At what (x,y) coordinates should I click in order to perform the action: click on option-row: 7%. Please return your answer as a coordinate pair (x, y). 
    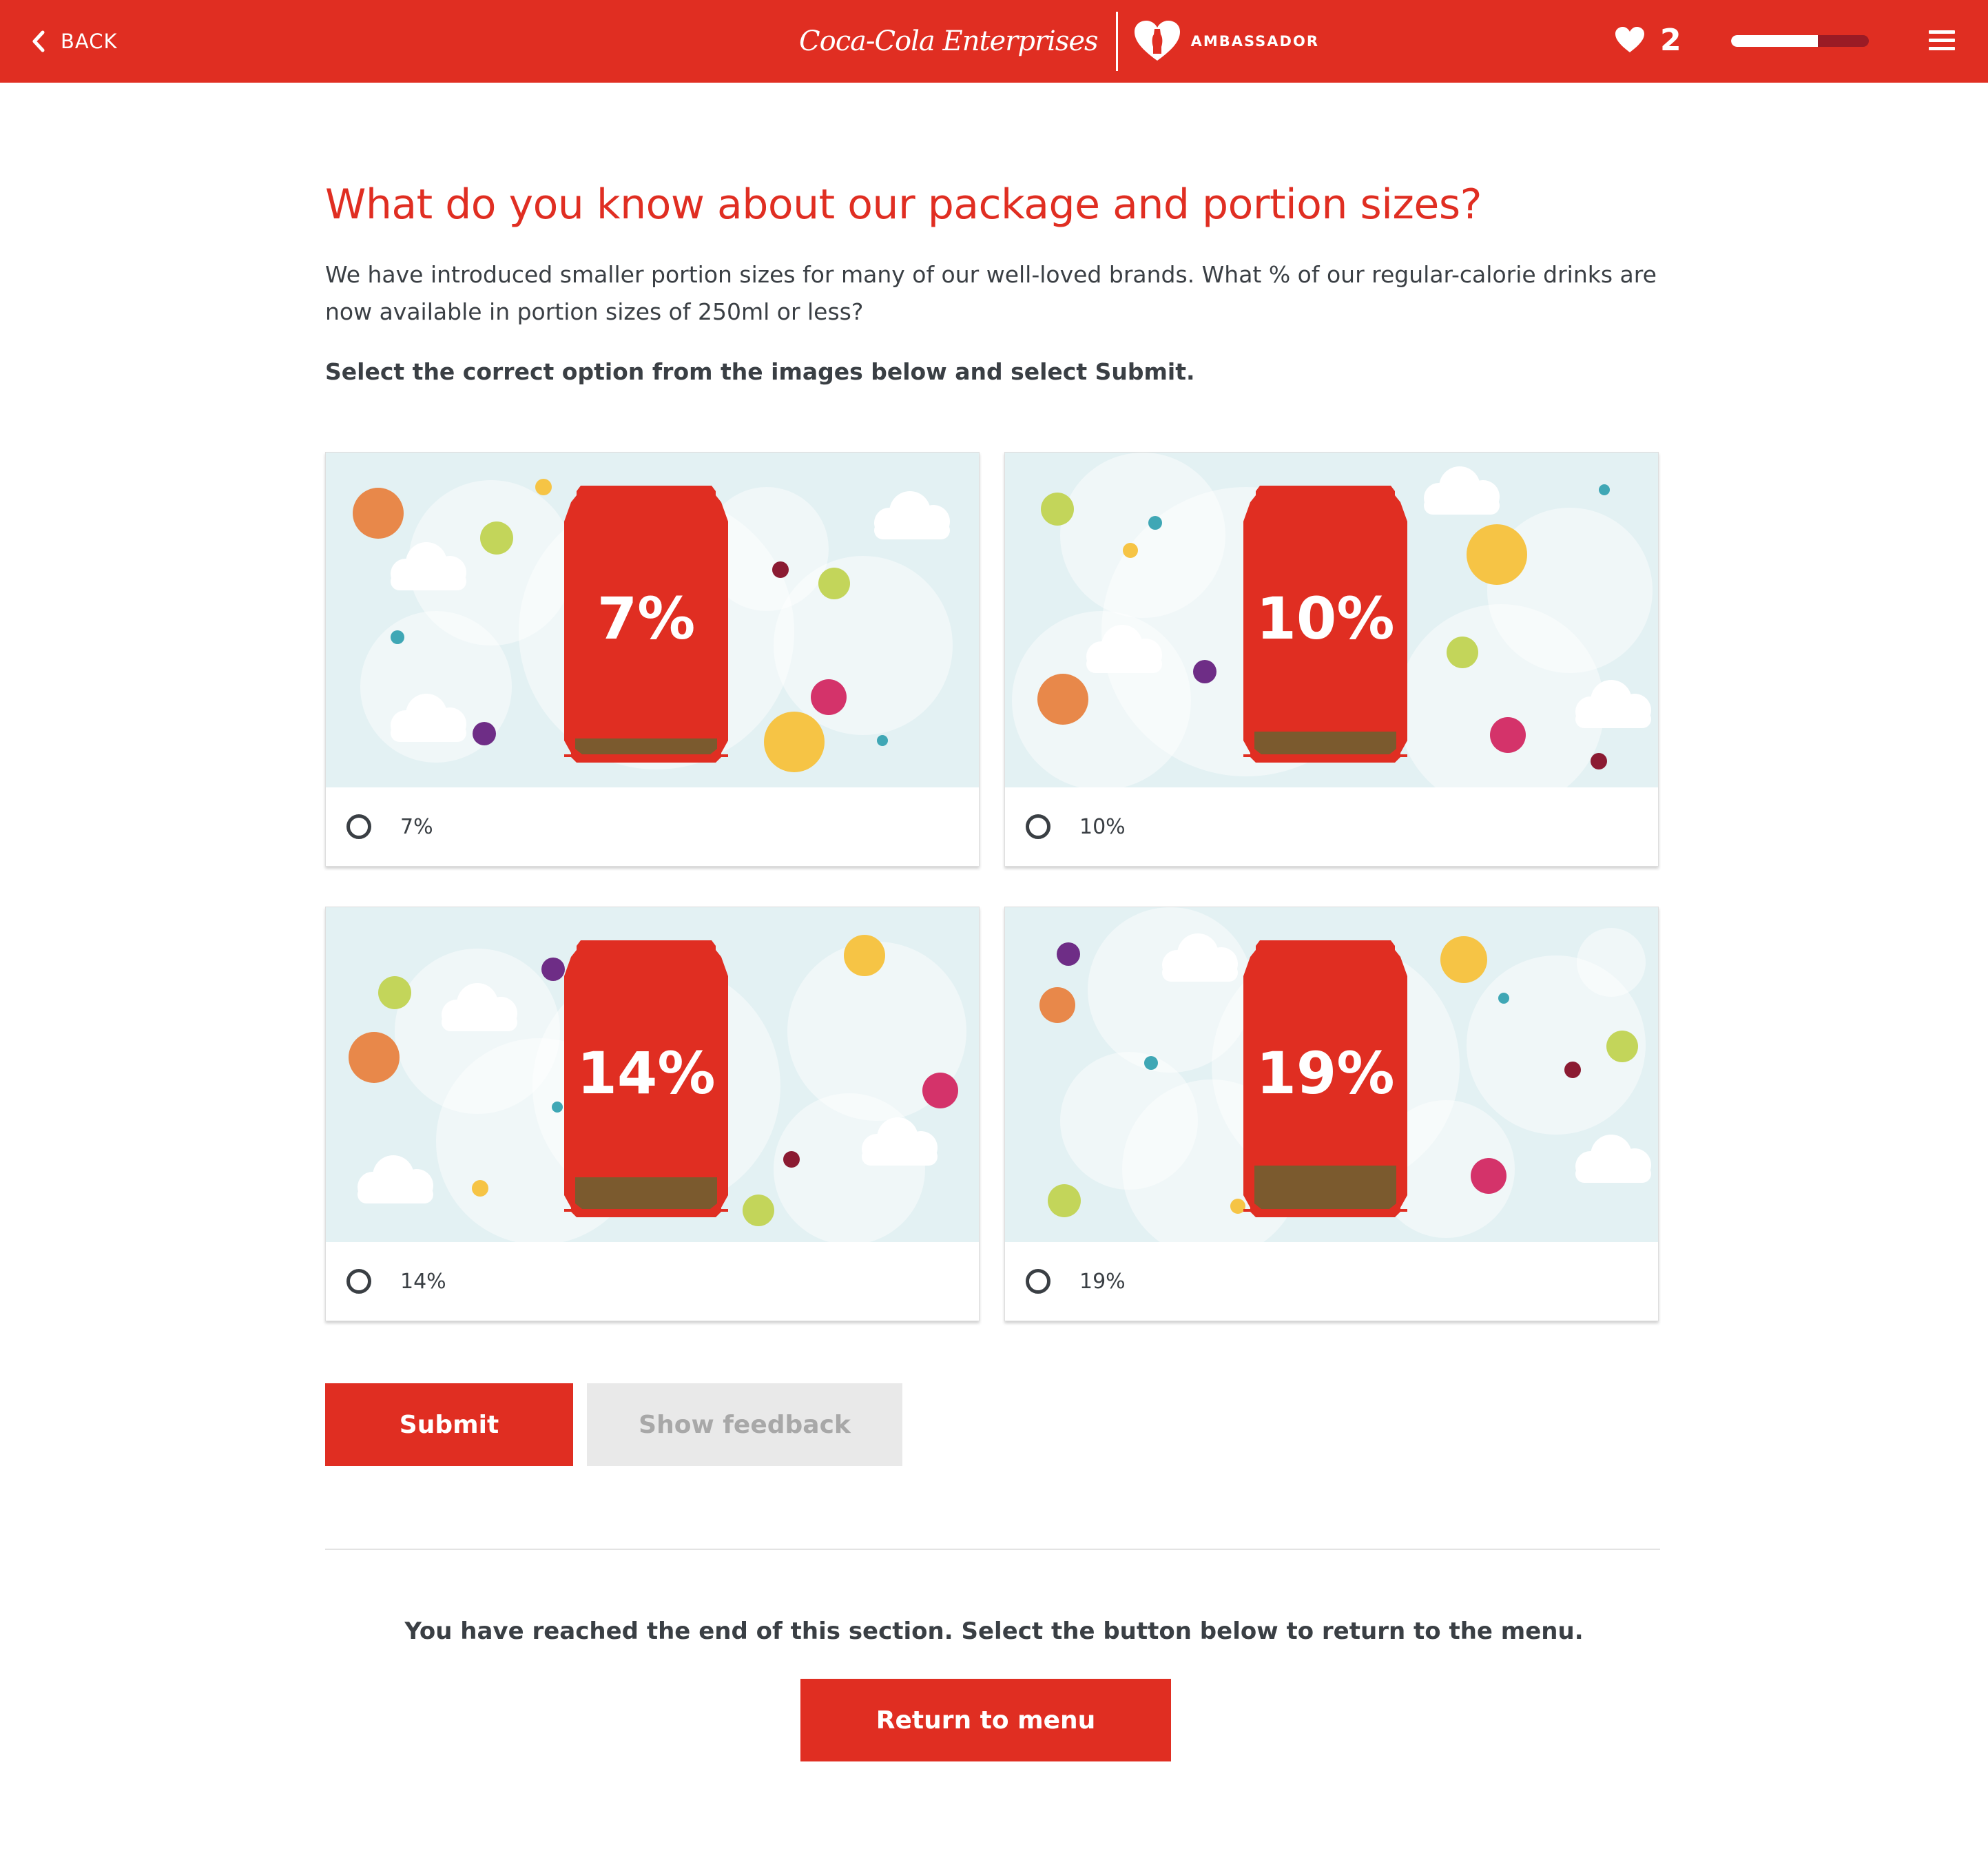
    Looking at the image, I should click on (652, 826).